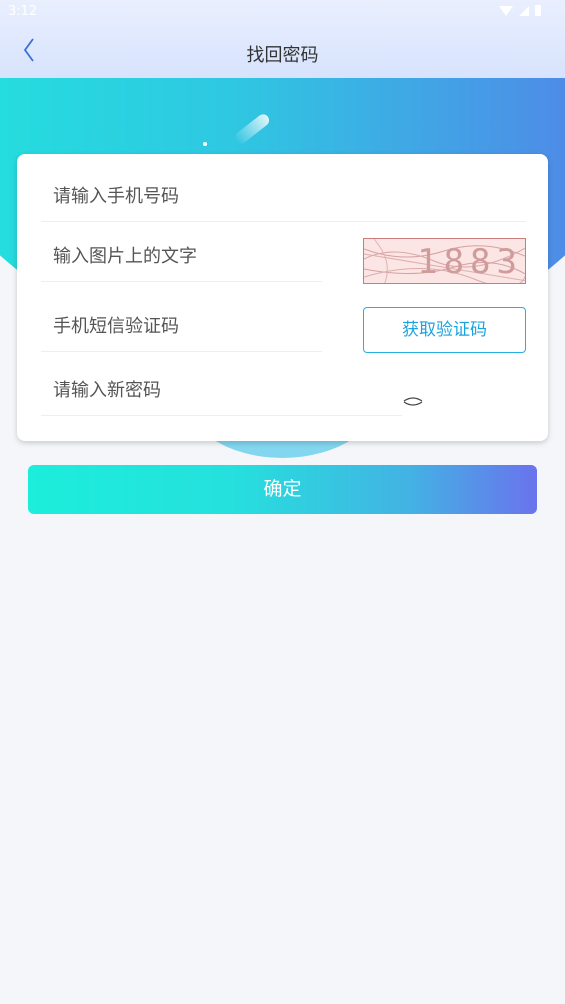 This screenshot has width=565, height=1004. Describe the element at coordinates (524, 10) in the screenshot. I see `signal-icon` at that location.